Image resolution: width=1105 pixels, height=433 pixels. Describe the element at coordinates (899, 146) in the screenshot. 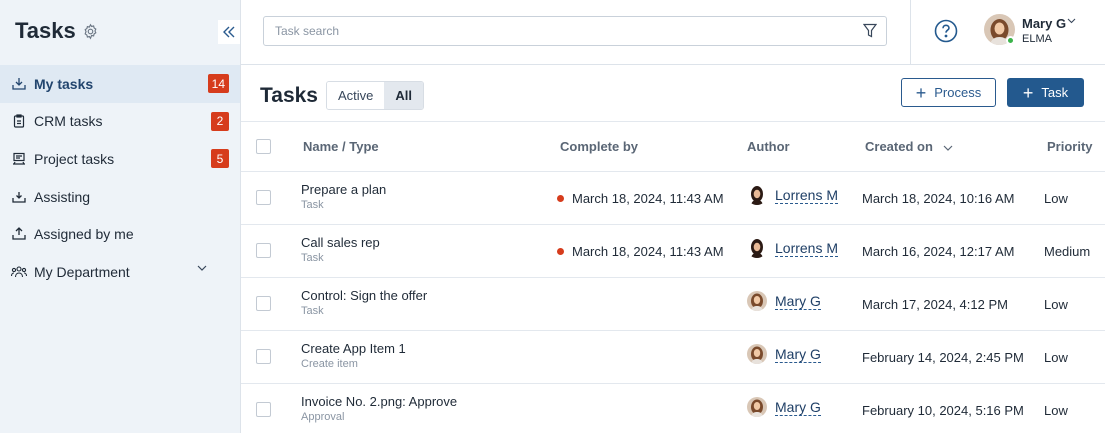

I see `column-label: Created on` at that location.